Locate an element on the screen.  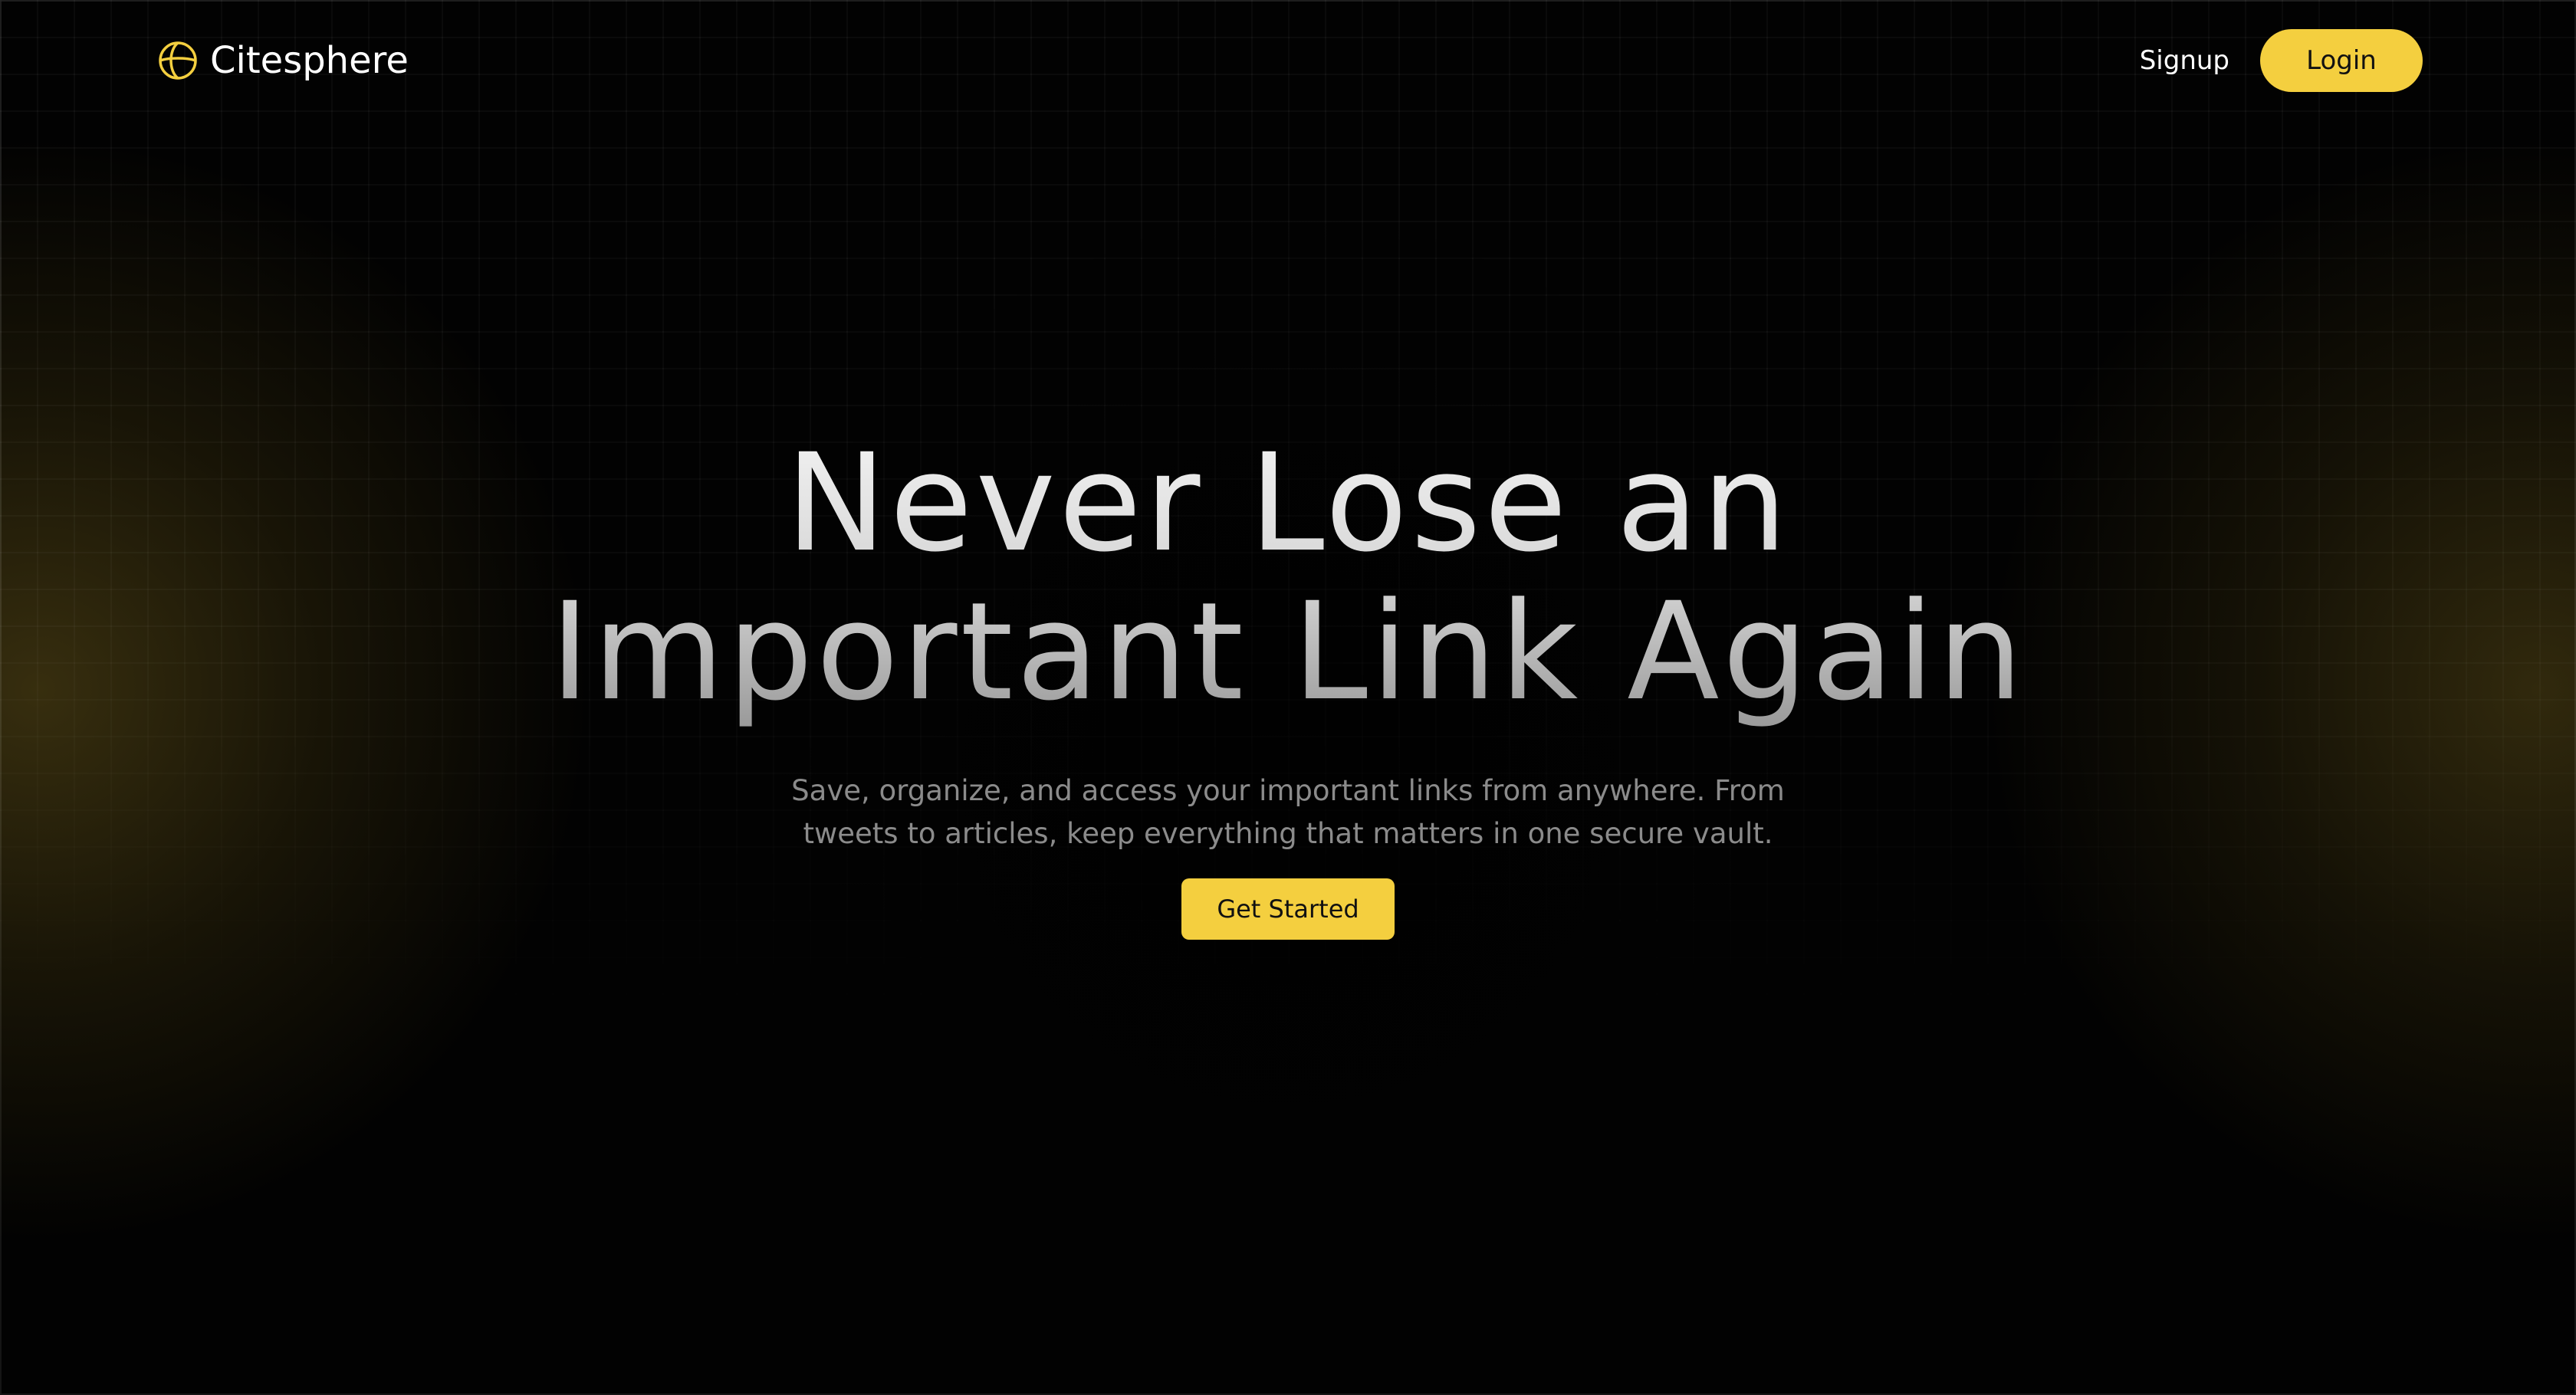
hero-title-line-2: Important Link Again is located at coordinates (1288, 652).